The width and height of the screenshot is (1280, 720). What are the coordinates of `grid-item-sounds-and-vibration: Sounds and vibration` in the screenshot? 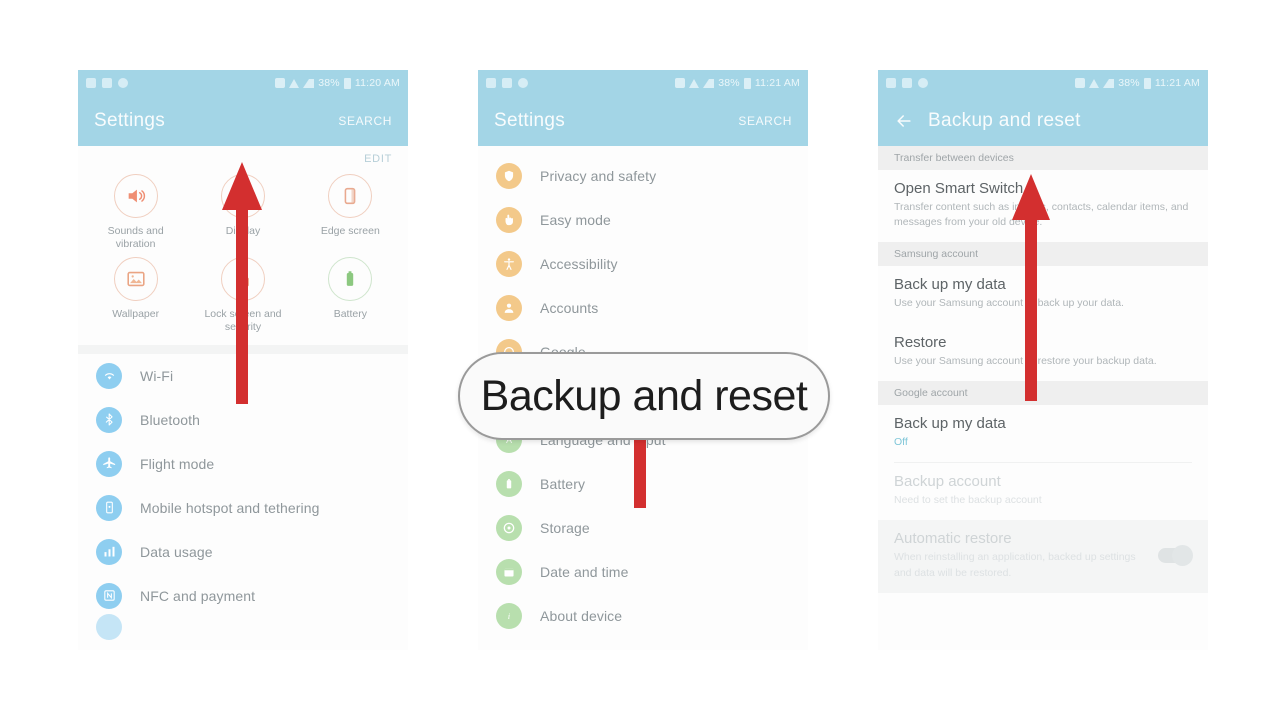 It's located at (135, 212).